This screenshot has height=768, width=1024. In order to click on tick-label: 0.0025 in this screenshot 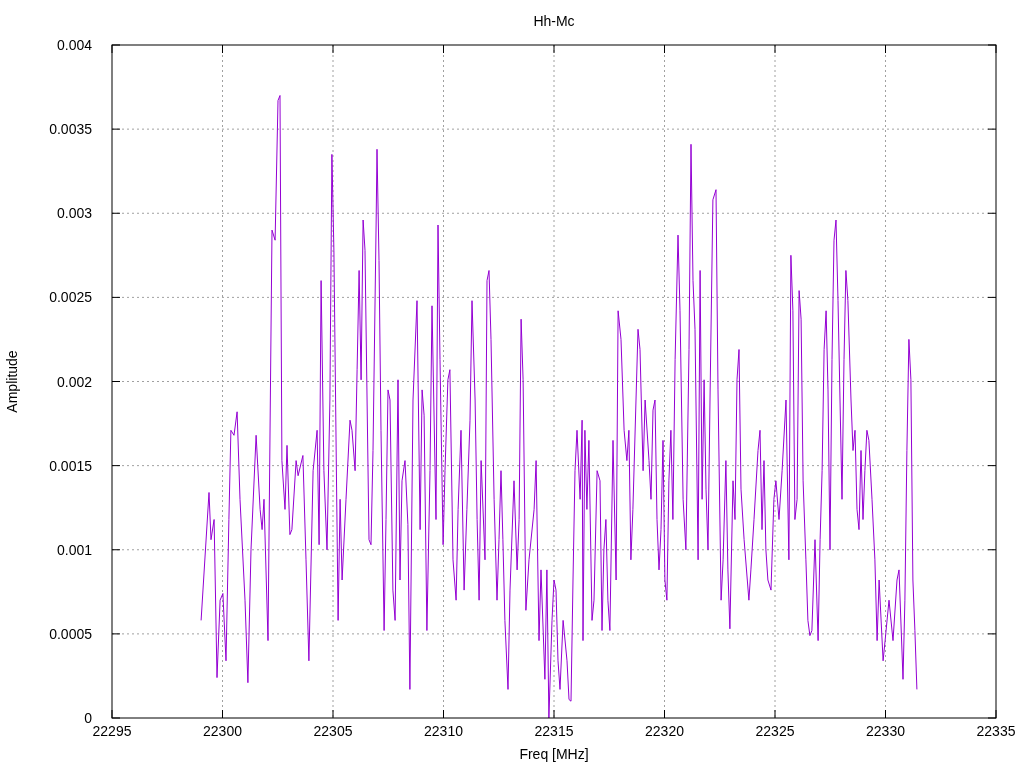, I will do `click(70, 297)`.